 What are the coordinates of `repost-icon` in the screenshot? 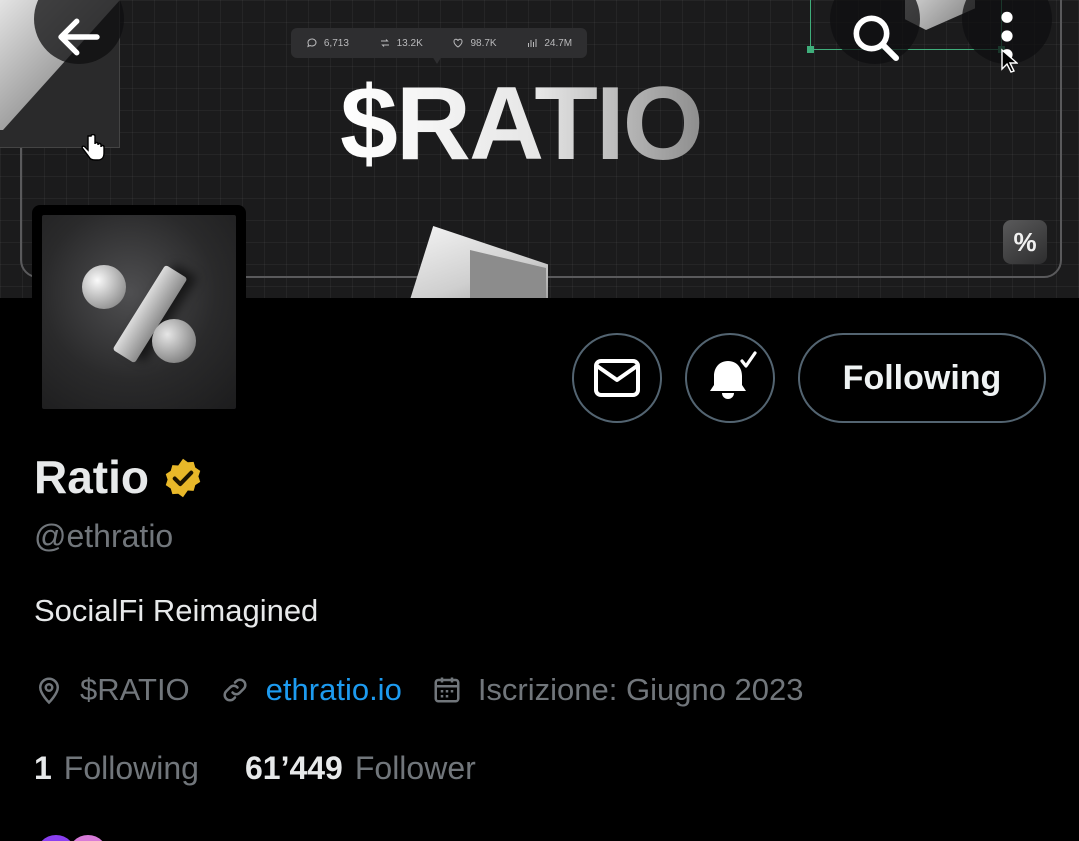 It's located at (384, 43).